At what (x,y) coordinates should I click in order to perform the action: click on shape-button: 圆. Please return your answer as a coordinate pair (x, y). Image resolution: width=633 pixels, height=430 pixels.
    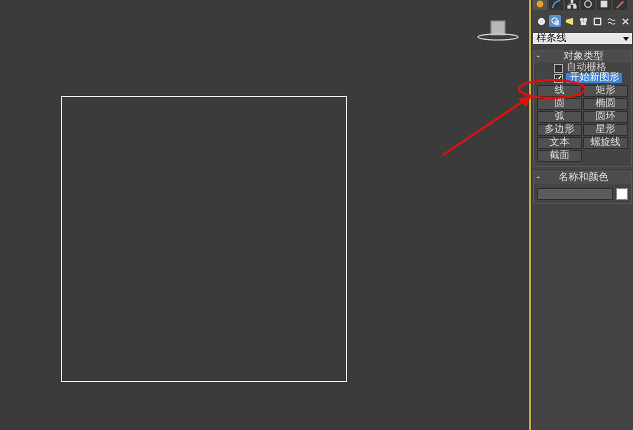
    Looking at the image, I should click on (559, 104).